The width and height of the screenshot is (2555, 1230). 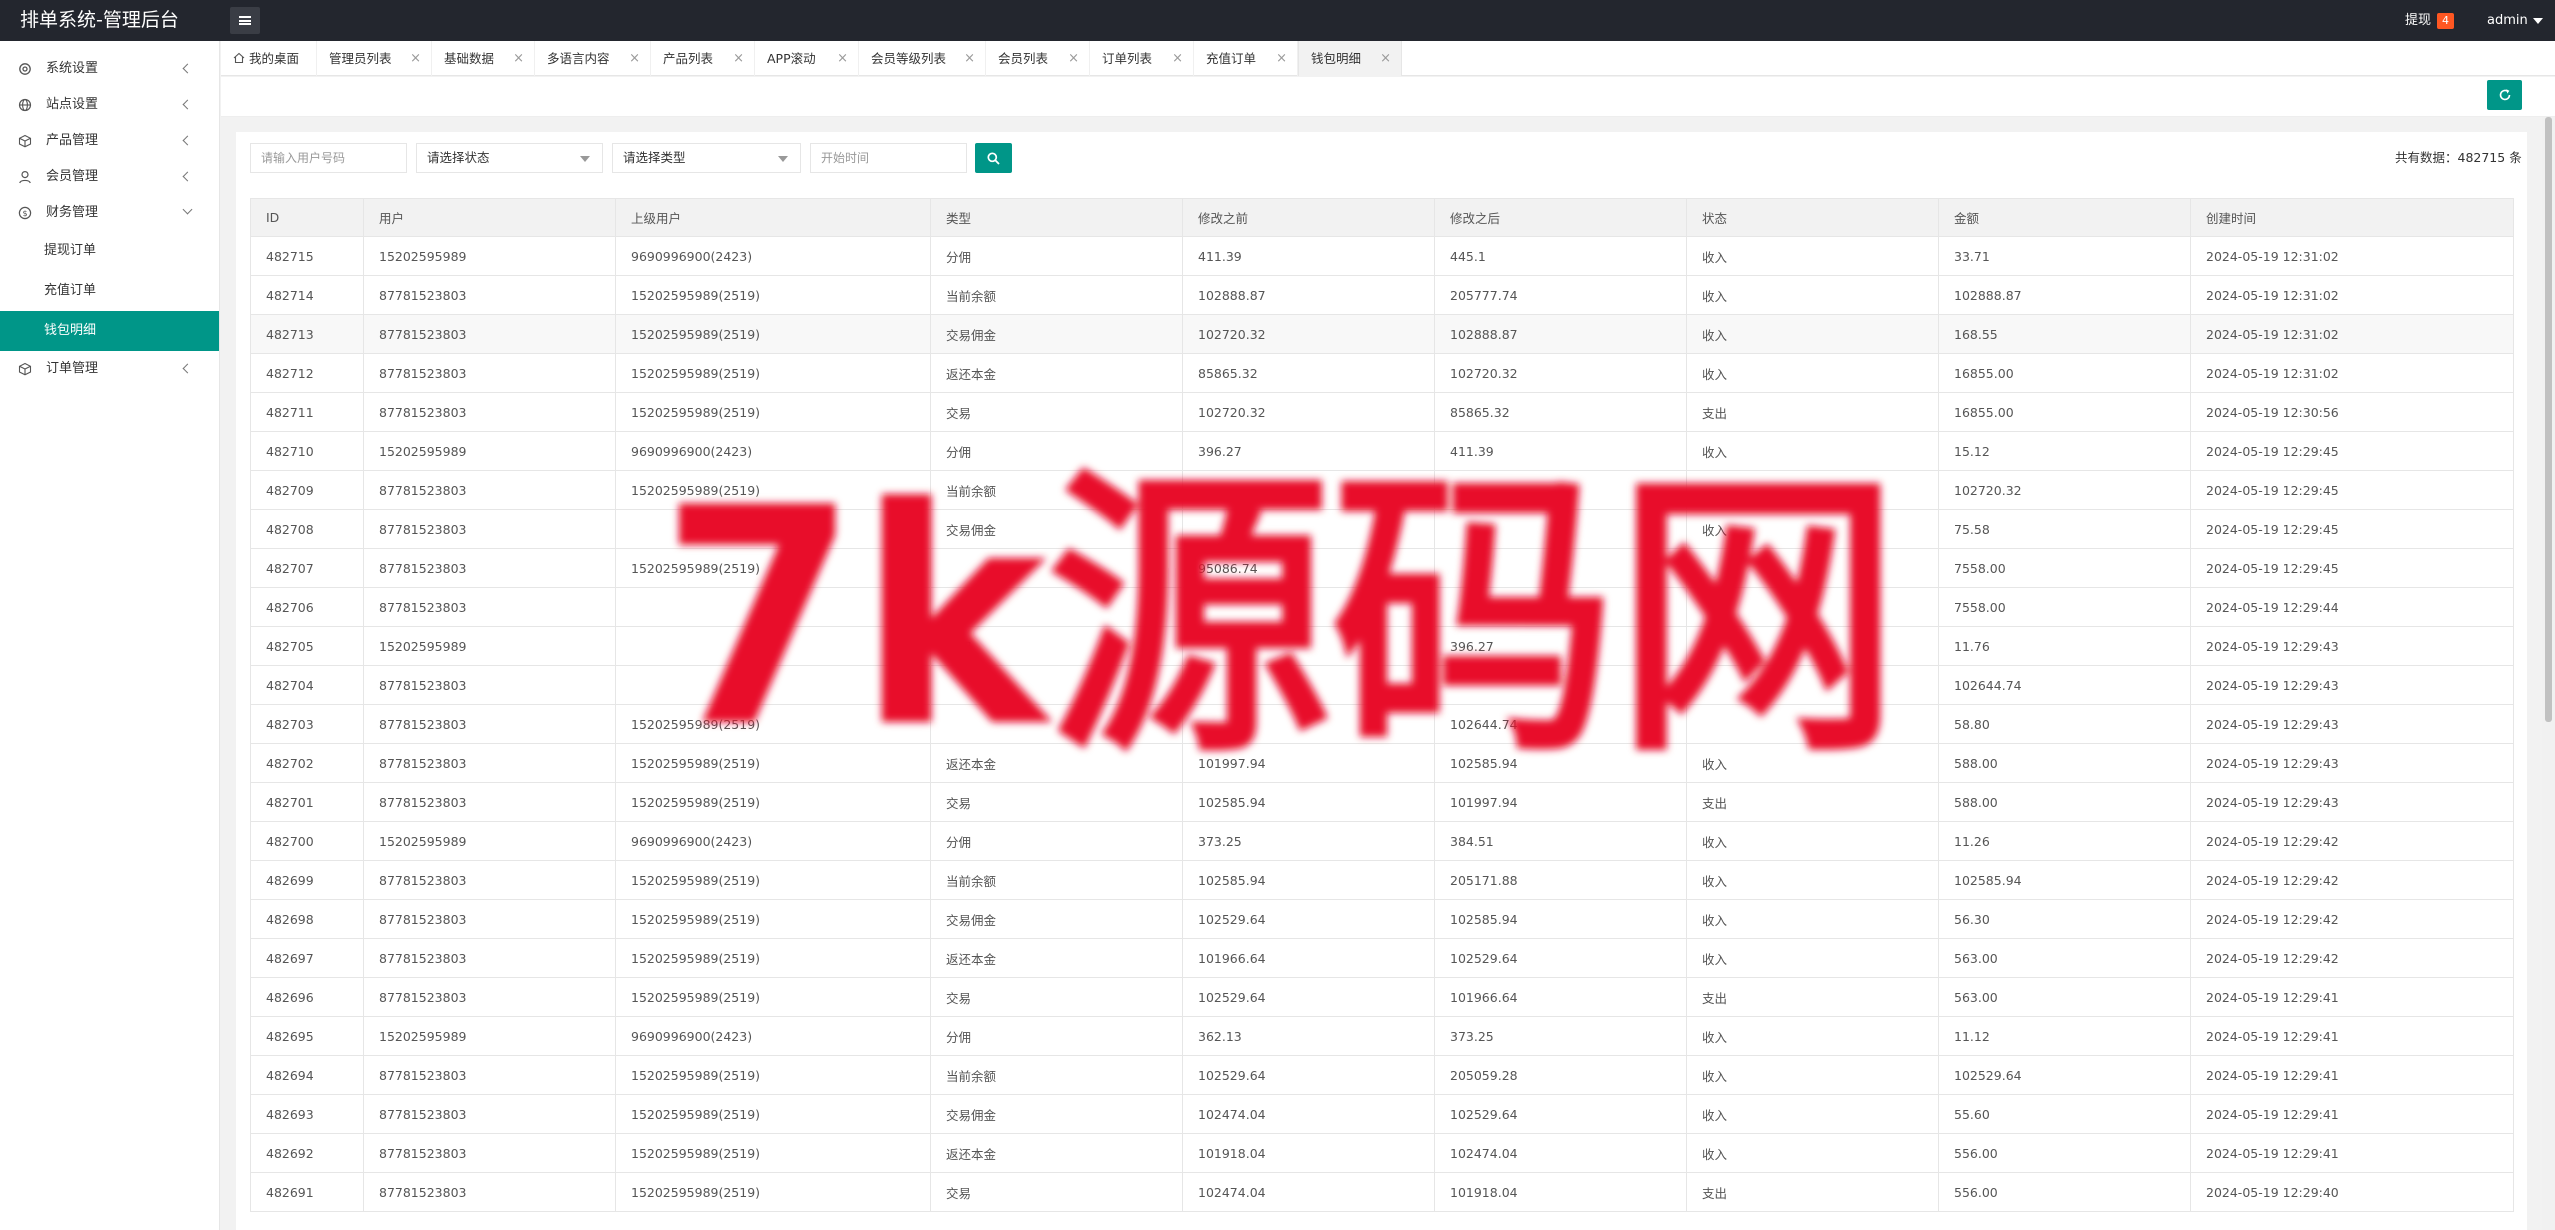 What do you see at coordinates (307, 607) in the screenshot?
I see `cell-id: 482706` at bounding box center [307, 607].